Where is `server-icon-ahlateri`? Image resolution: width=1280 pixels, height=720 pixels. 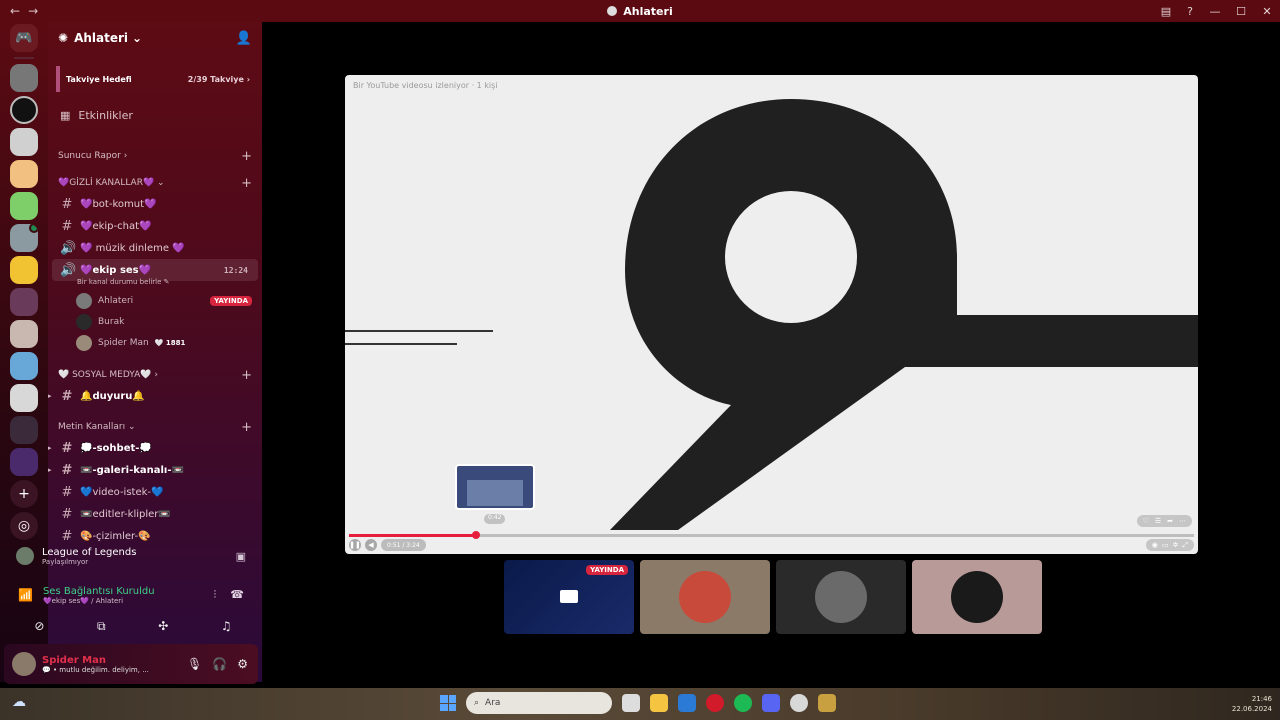
server-icon-ahlateri is located at coordinates (24, 238).